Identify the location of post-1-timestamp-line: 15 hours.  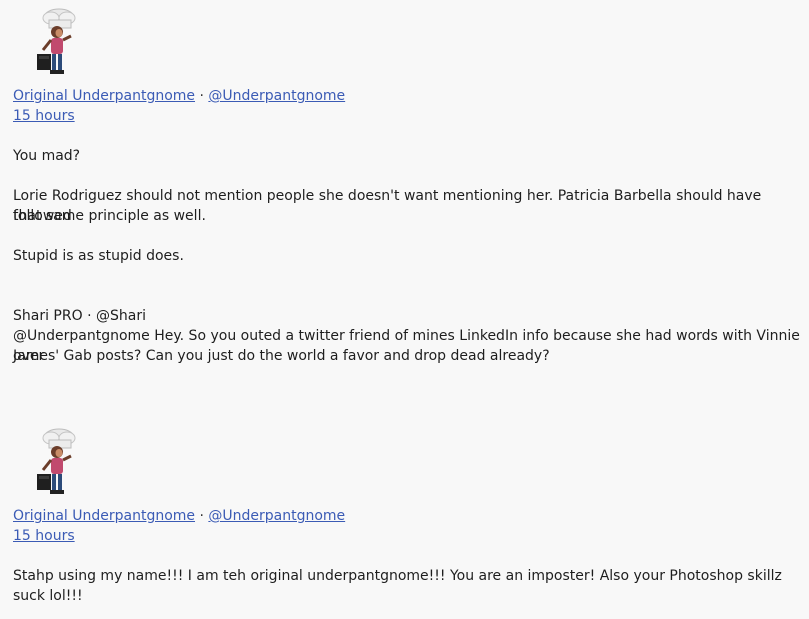
(44, 116).